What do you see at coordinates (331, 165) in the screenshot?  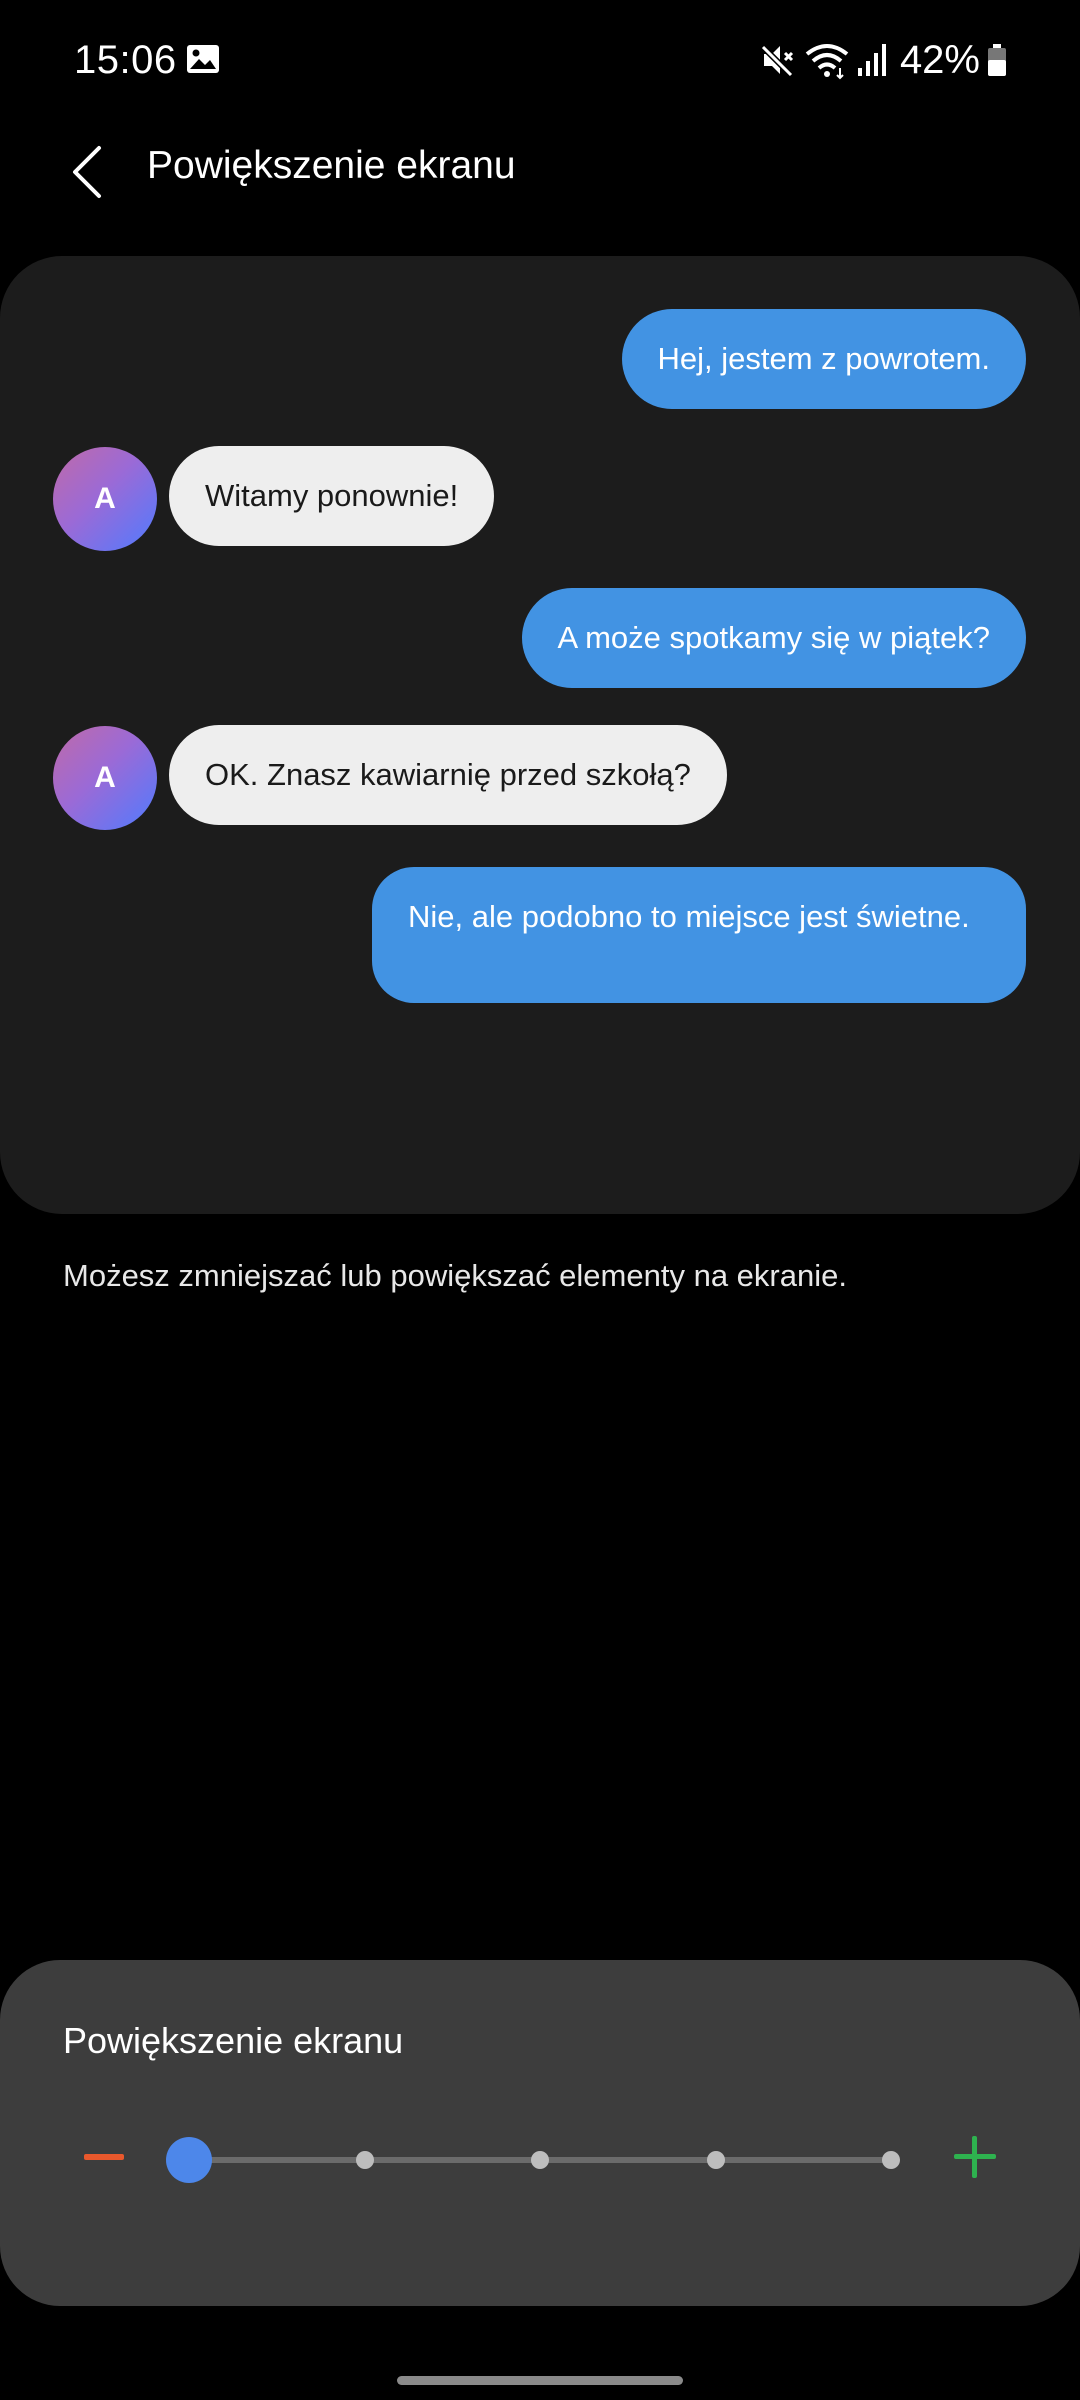 I see `page-title: Powiększenie ekranu` at bounding box center [331, 165].